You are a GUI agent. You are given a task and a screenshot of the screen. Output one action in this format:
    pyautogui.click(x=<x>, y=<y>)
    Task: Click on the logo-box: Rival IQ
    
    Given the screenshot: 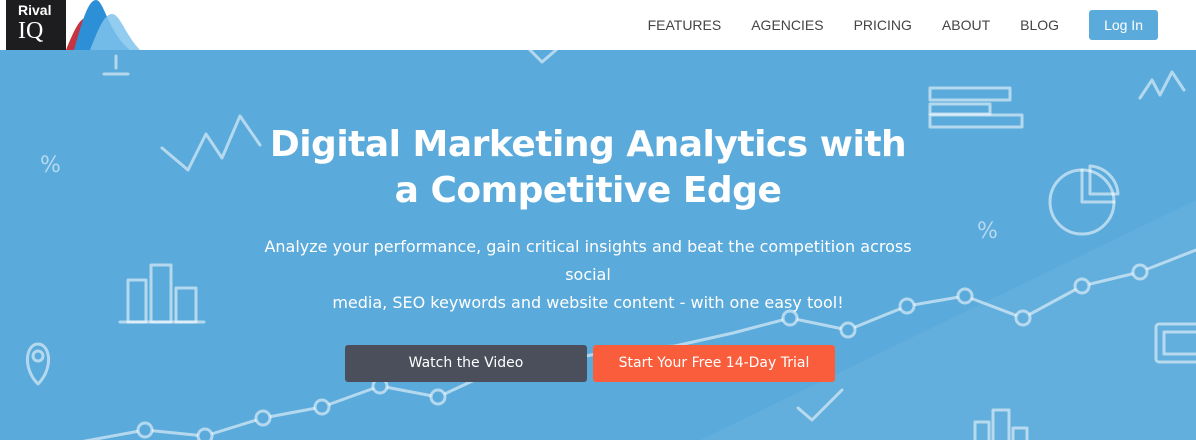 What is the action you would take?
    pyautogui.click(x=36, y=25)
    